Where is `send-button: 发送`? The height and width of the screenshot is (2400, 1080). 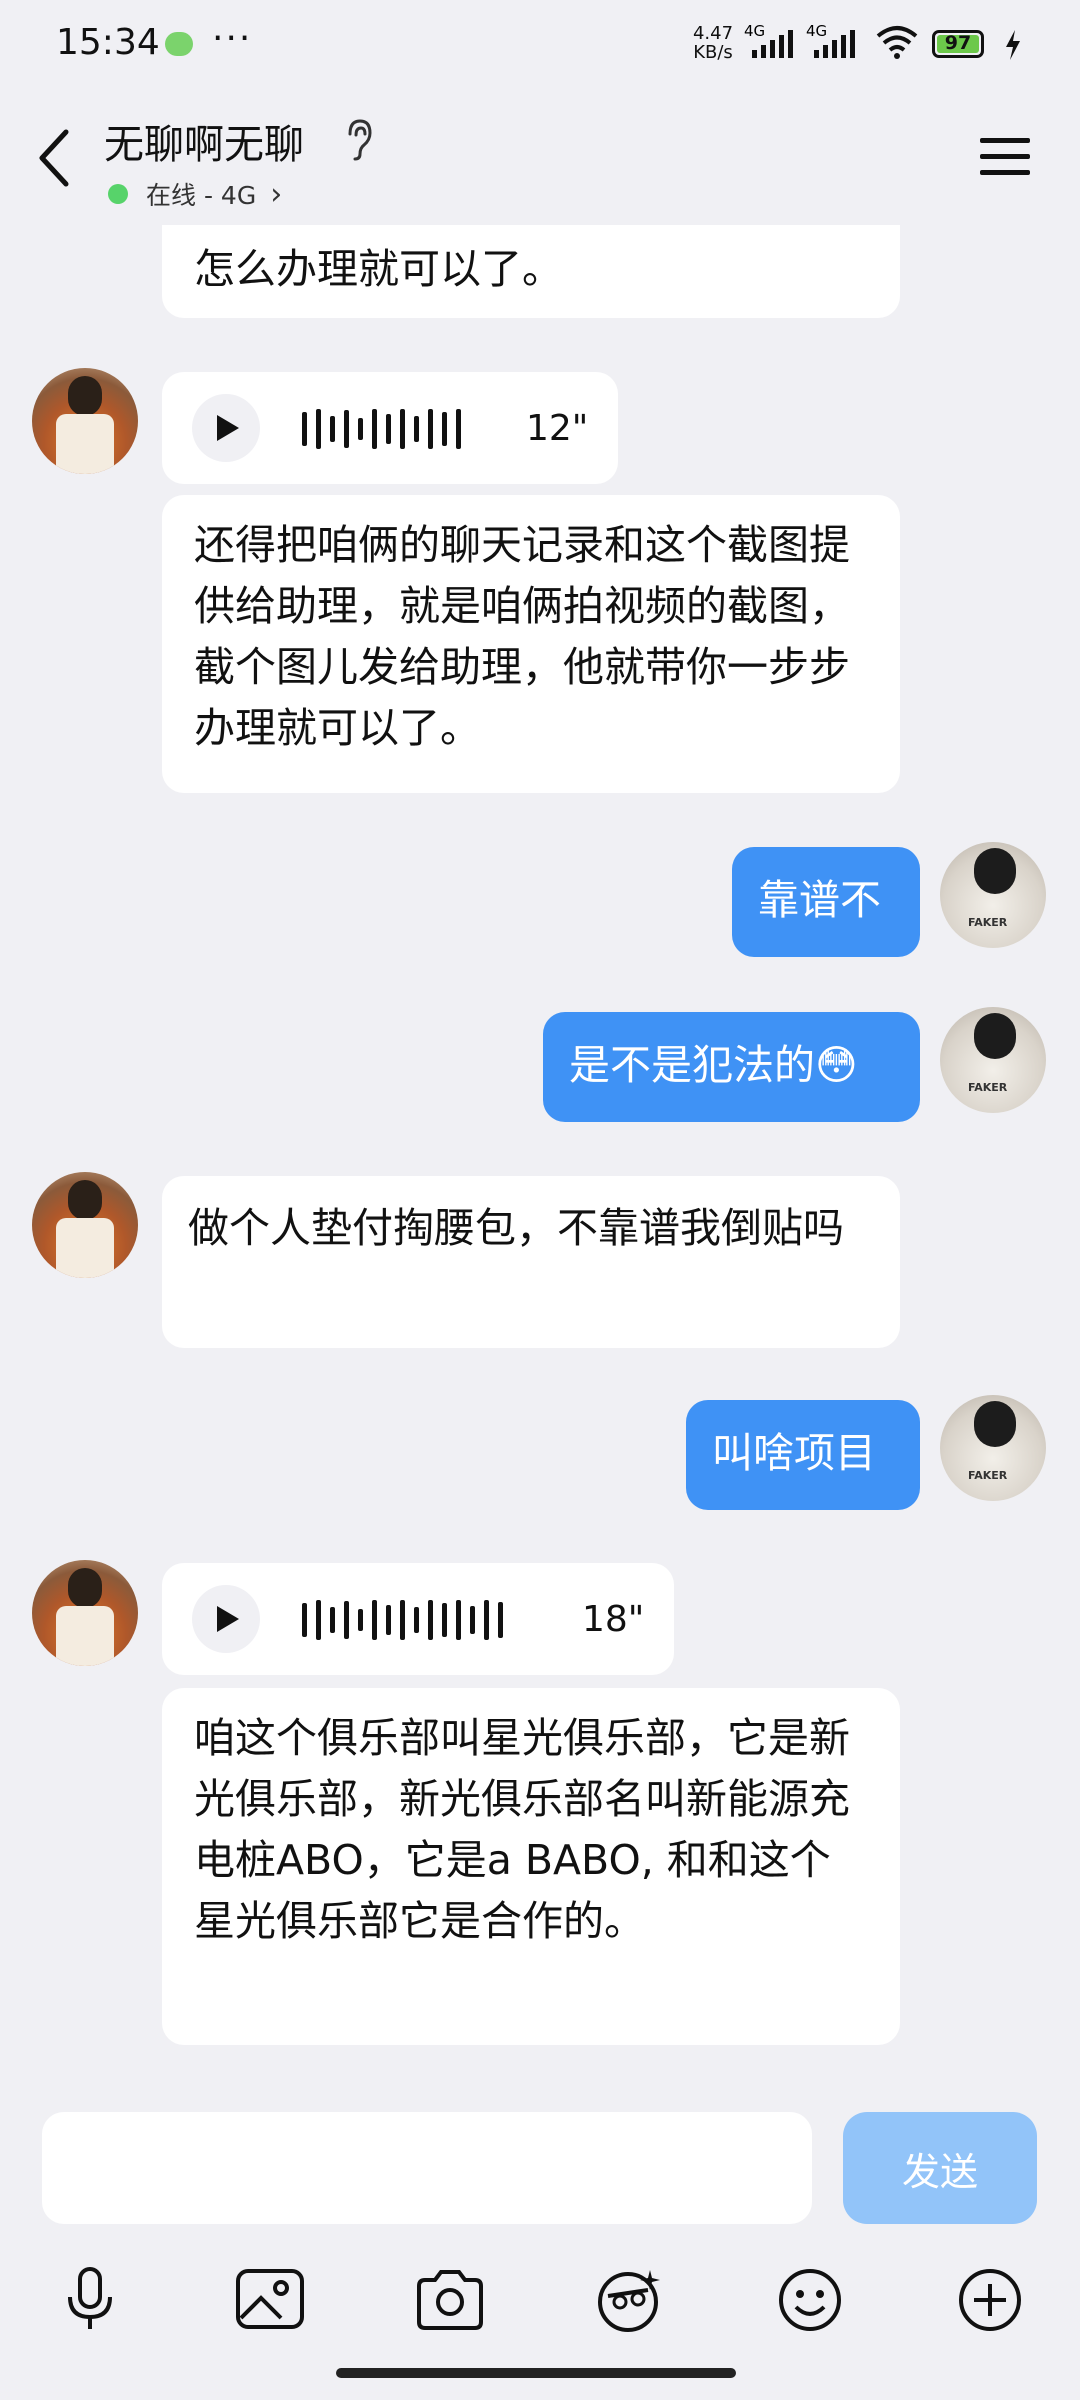
send-button: 发送 is located at coordinates (940, 2168).